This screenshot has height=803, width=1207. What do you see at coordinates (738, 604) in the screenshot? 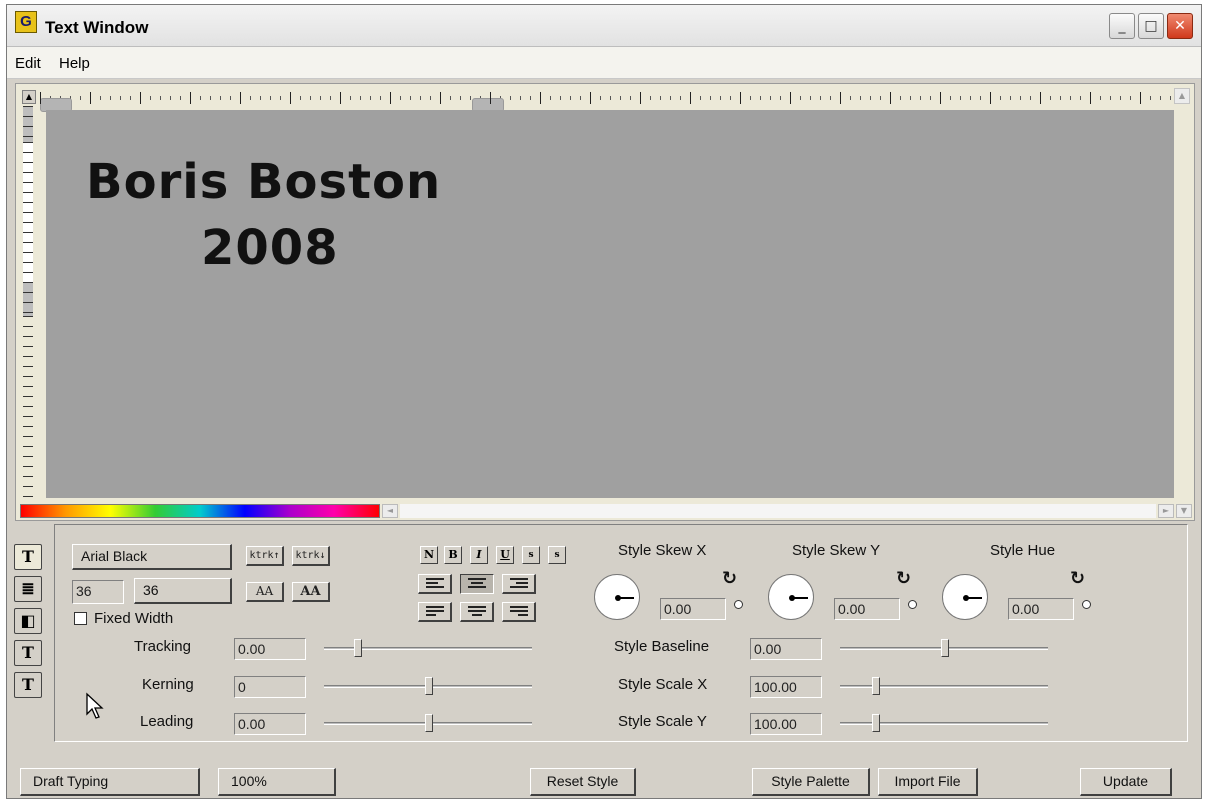
I see `skew-x-zero-icon` at bounding box center [738, 604].